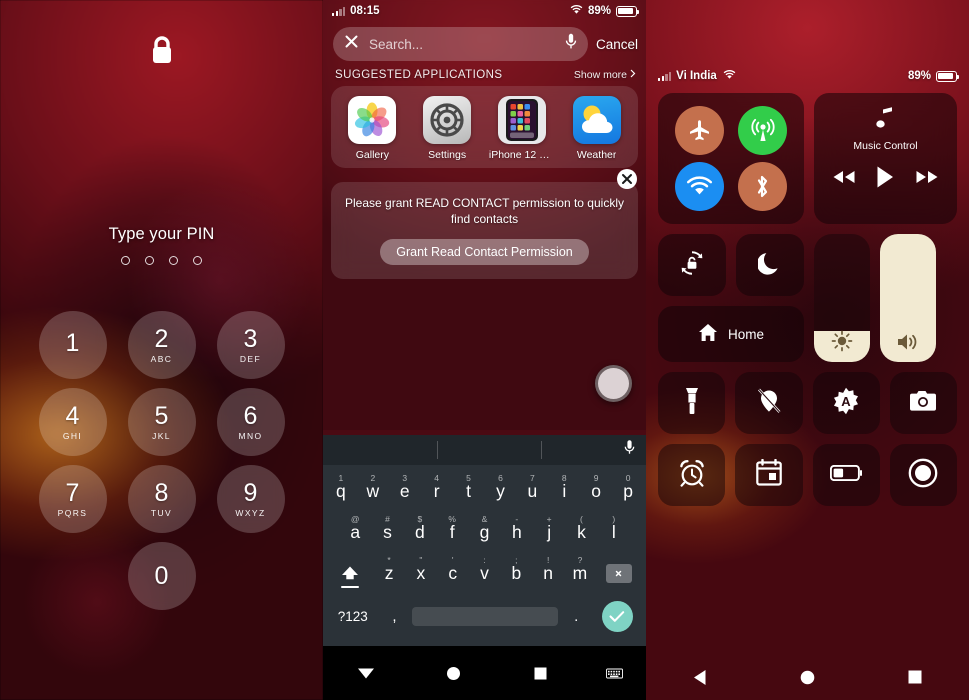 The height and width of the screenshot is (700, 969). Describe the element at coordinates (72, 422) in the screenshot. I see `keypad-key-4: 4 GHI` at that location.